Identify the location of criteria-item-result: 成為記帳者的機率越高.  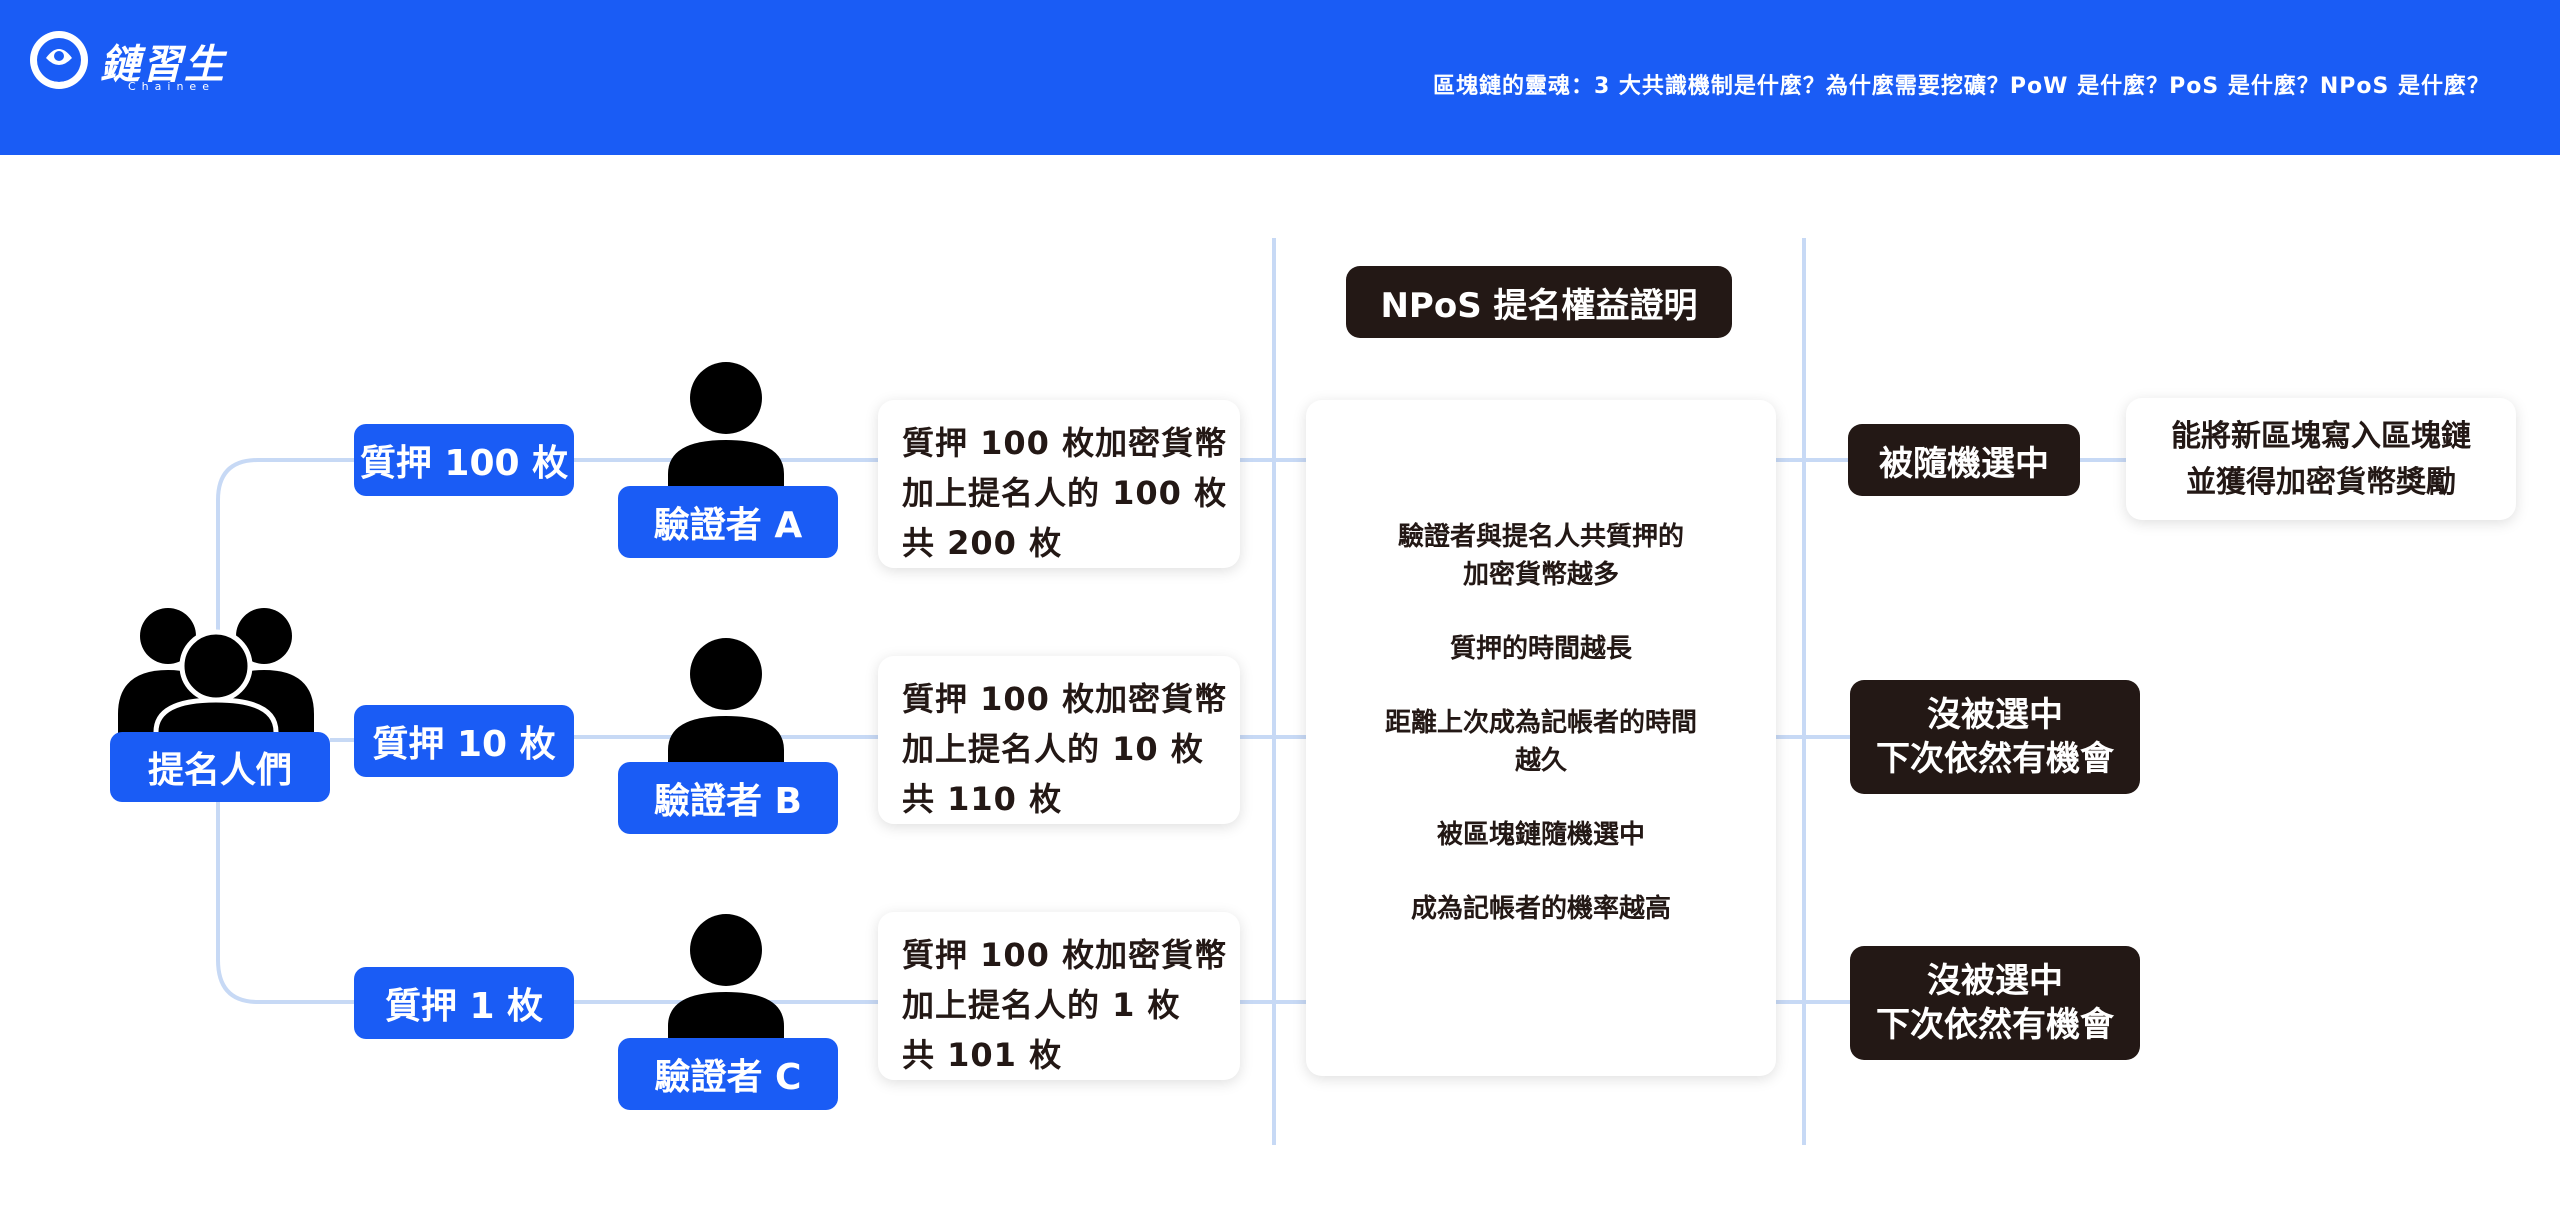
(1541, 909).